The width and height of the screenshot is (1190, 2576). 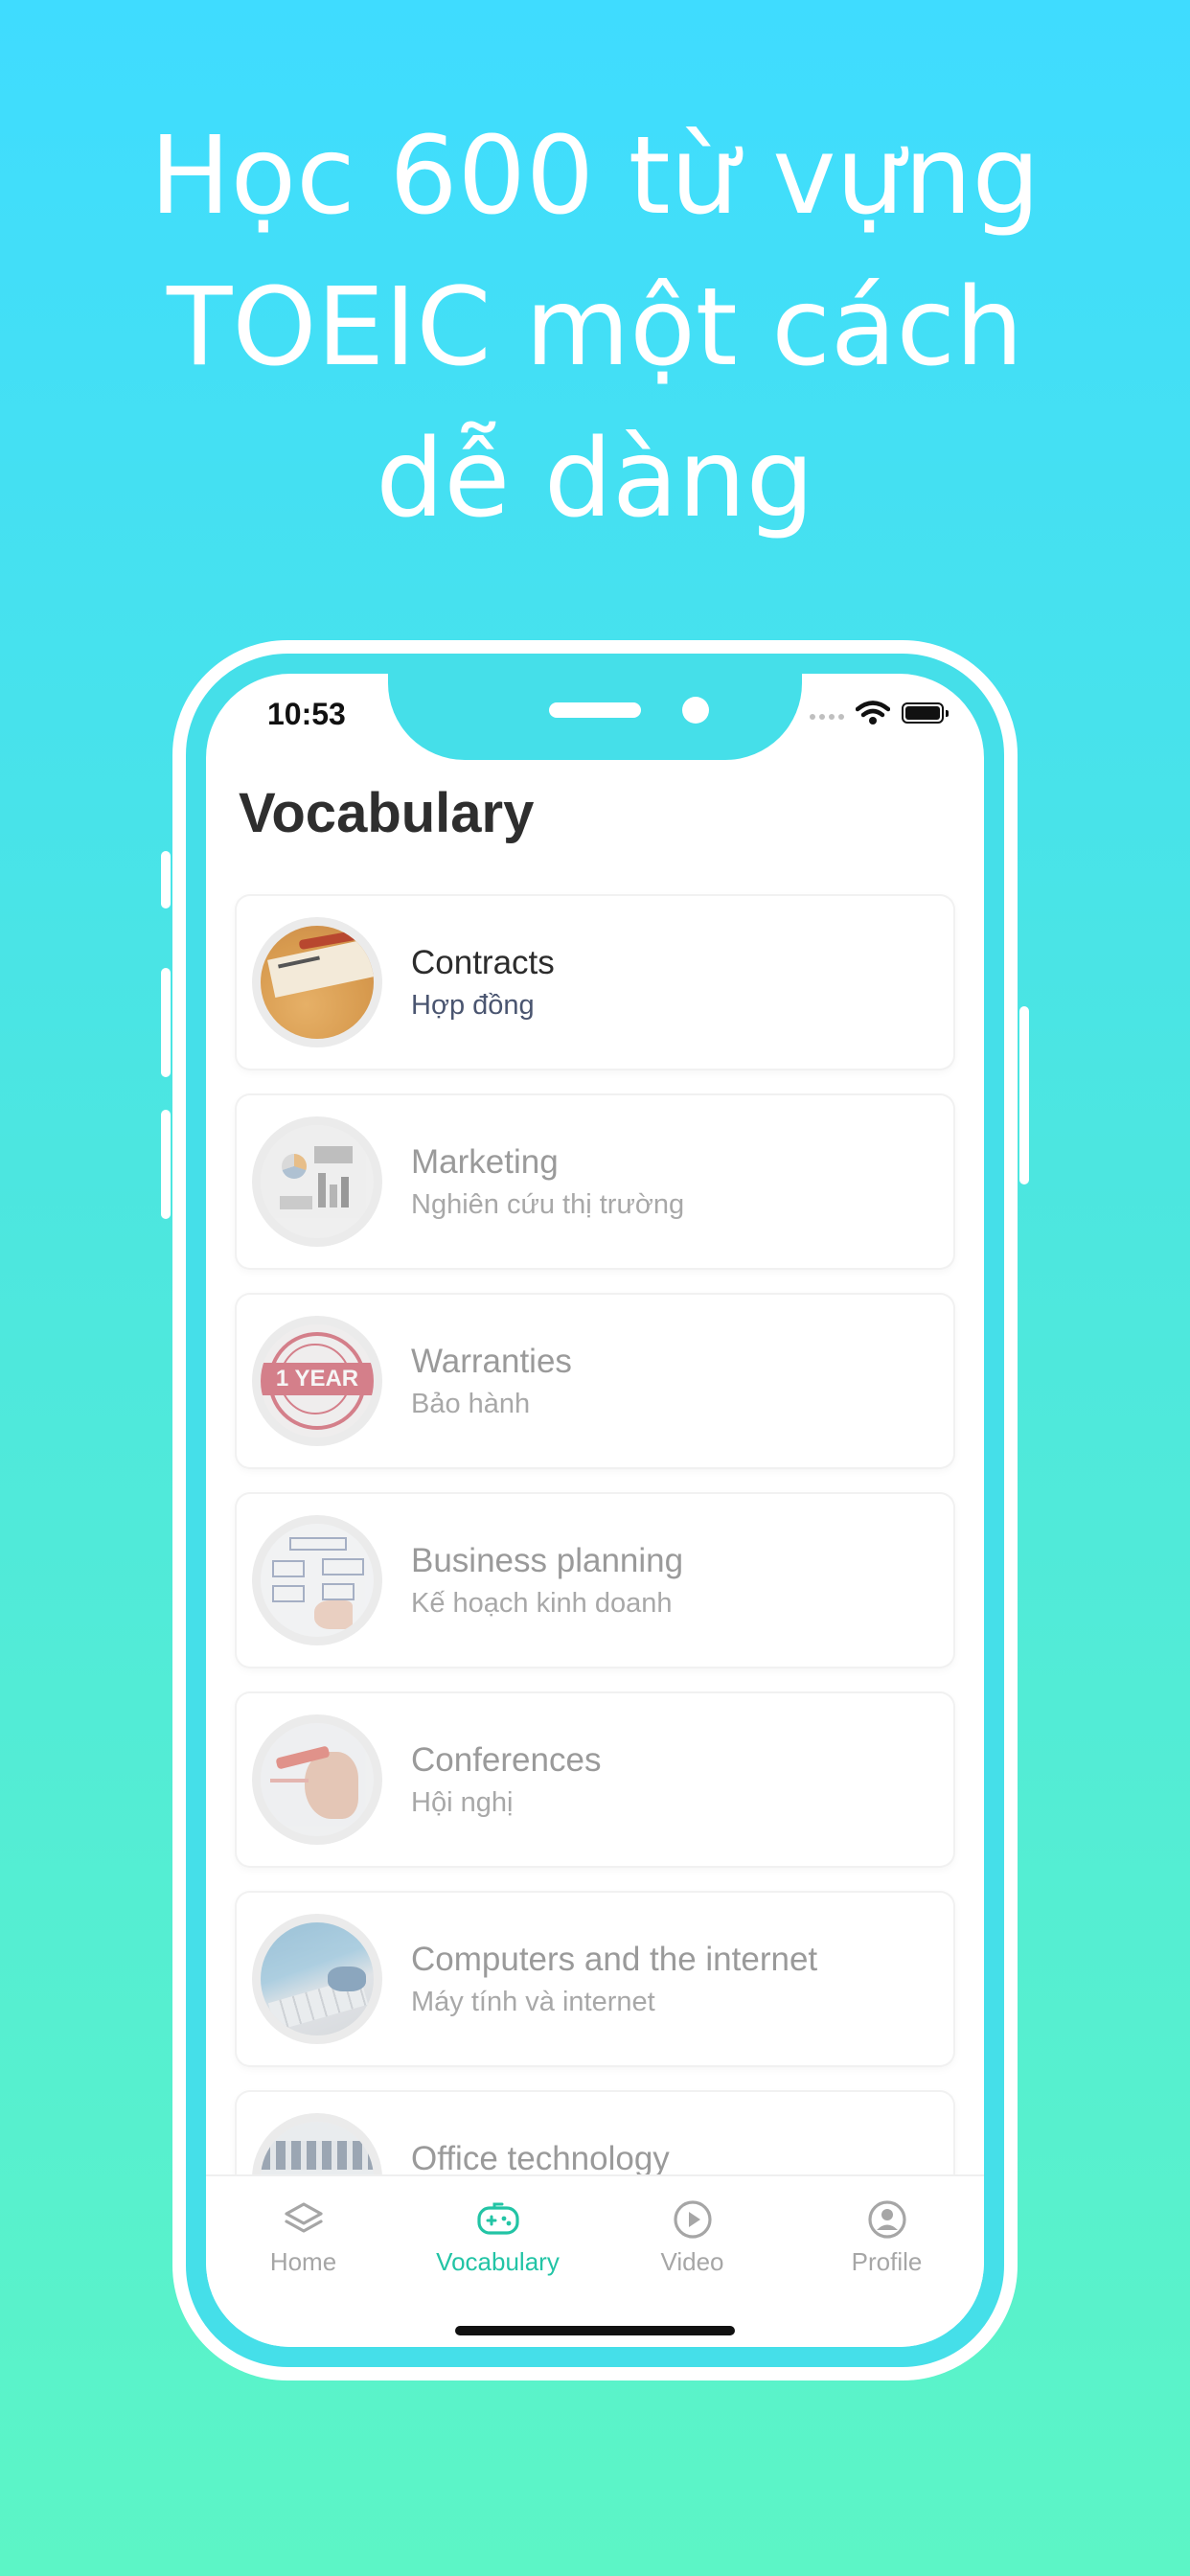 I want to click on gamepad-icon, so click(x=498, y=2218).